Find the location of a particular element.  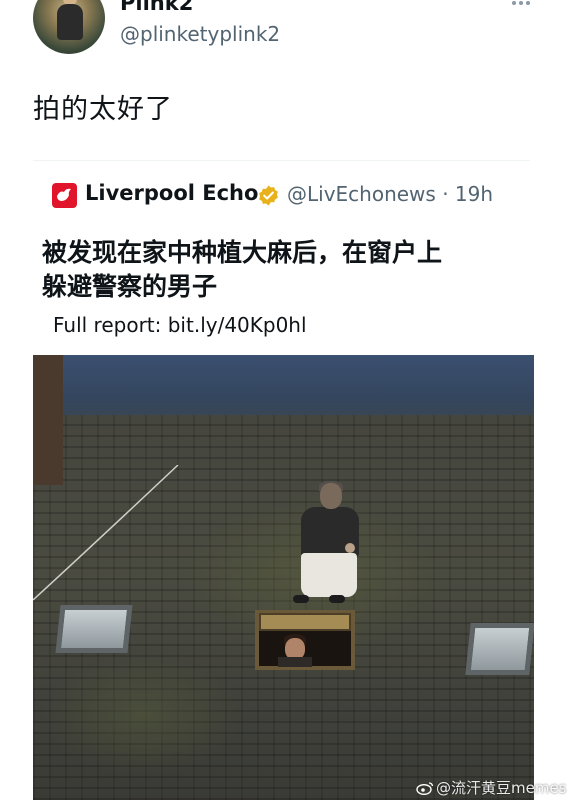

quoted-tweet-text: 被发现在家中种植大麻后，在窗户上 躲避警察的男子 is located at coordinates (292, 270).